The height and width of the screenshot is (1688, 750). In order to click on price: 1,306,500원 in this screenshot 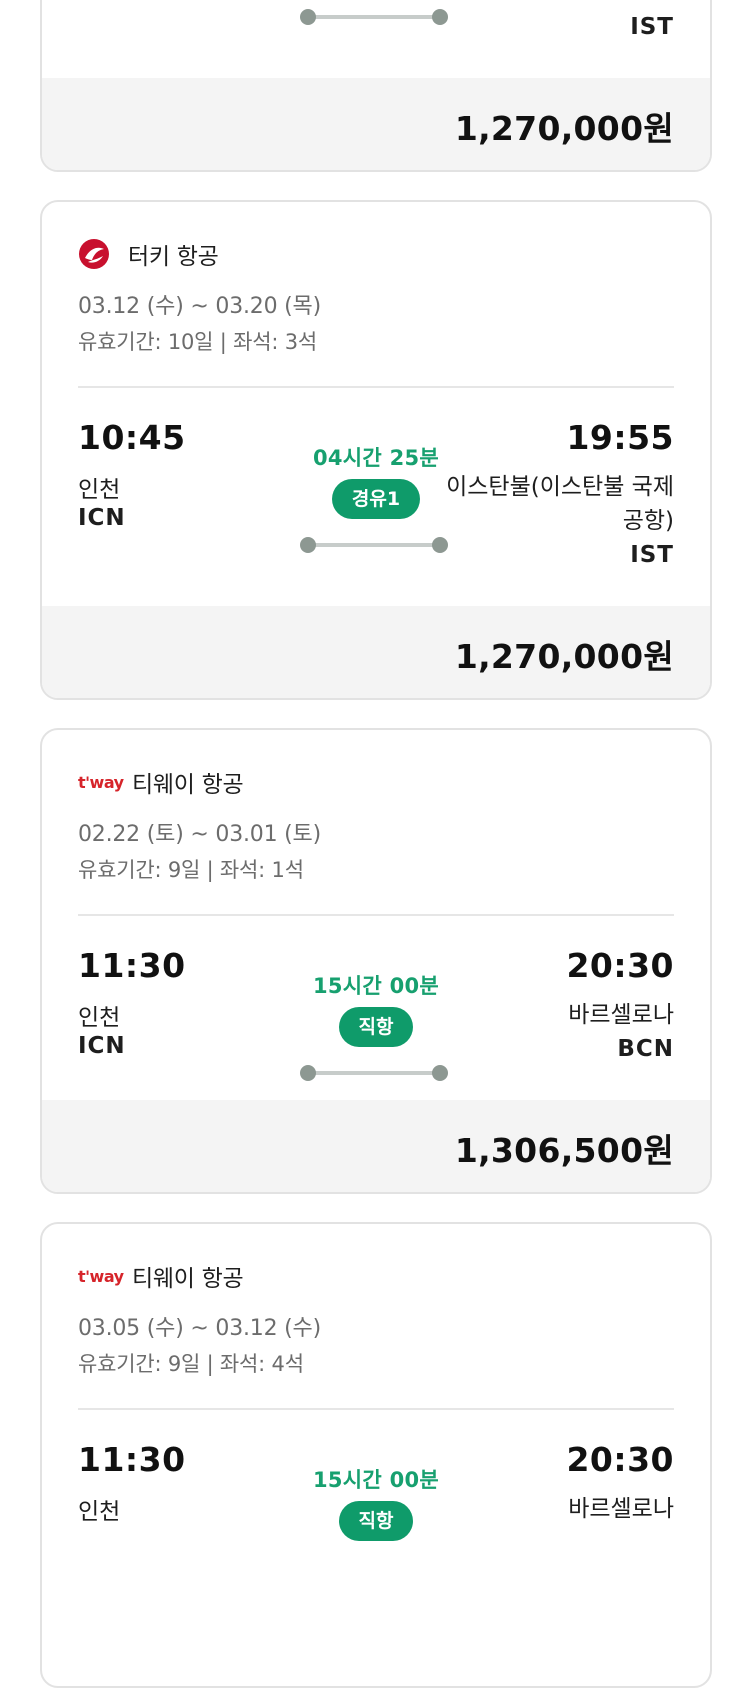, I will do `click(564, 1150)`.